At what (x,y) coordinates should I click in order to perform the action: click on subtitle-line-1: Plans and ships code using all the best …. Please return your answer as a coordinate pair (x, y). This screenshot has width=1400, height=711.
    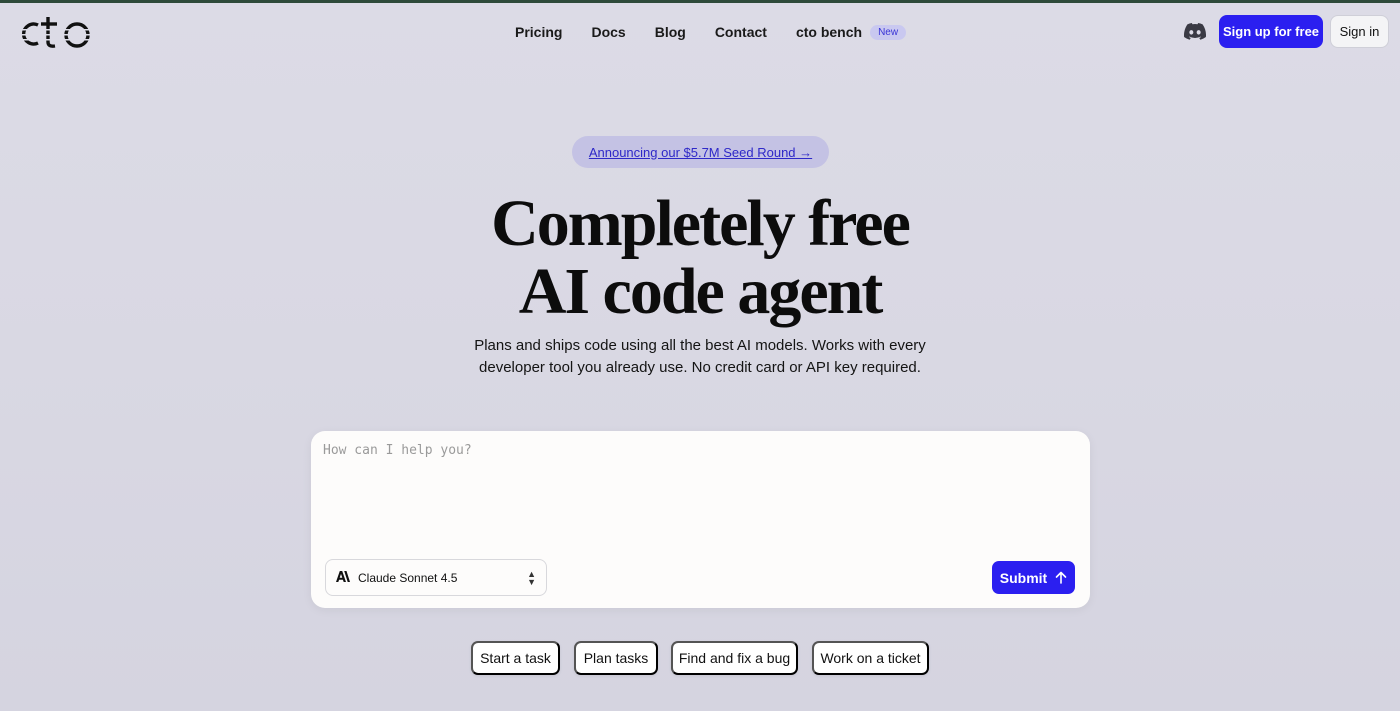
    Looking at the image, I should click on (700, 345).